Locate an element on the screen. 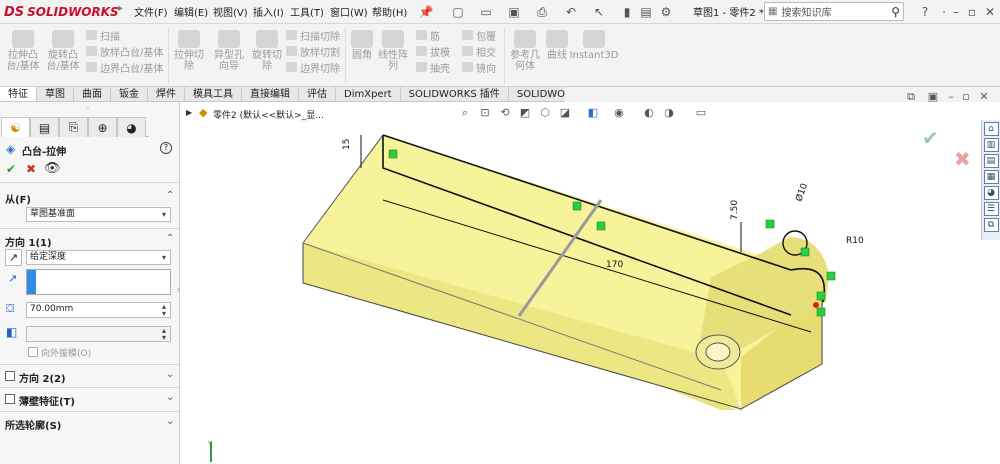  tab-sheet-metal: 钣金 is located at coordinates (129, 94).